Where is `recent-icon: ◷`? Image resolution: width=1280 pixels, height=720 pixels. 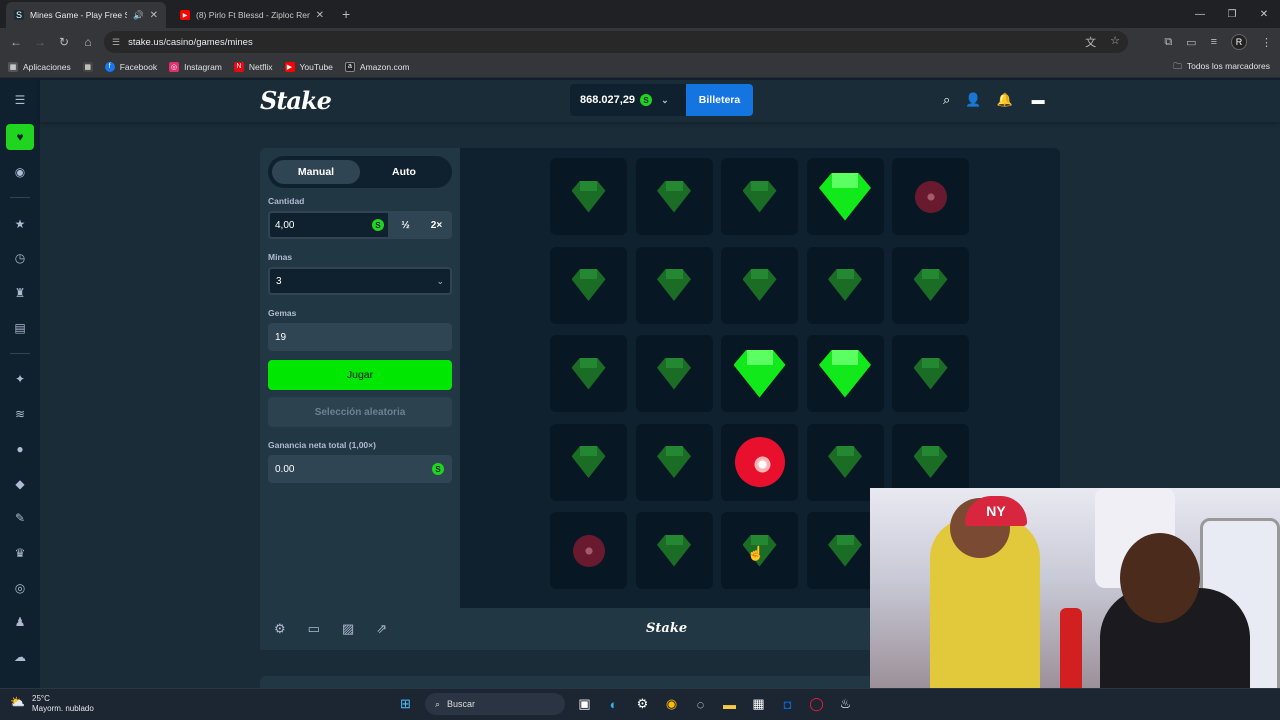
recent-icon: ◷ is located at coordinates (20, 258).